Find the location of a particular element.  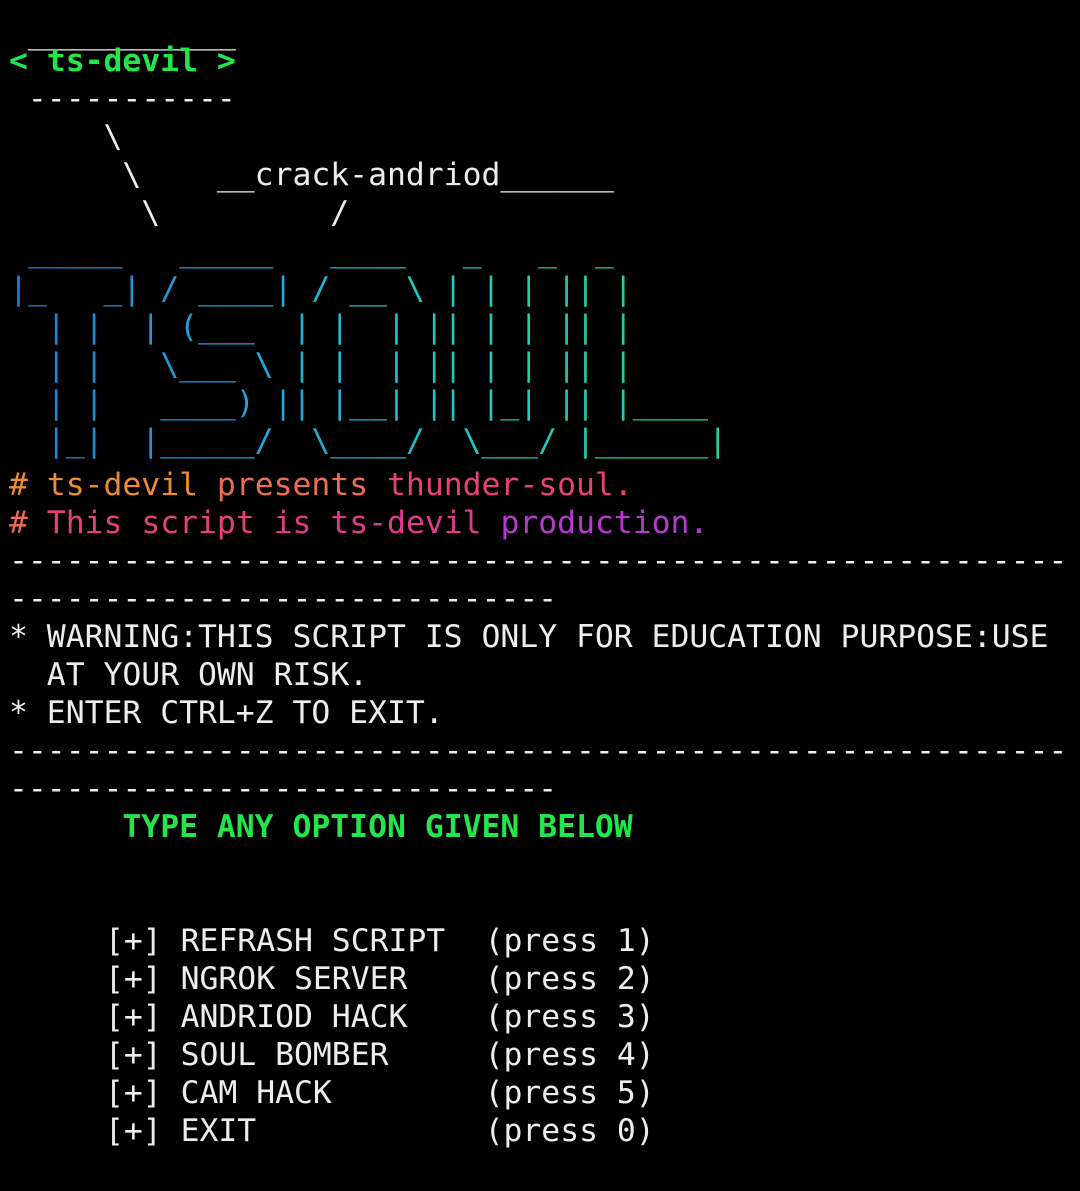

cowsay-stem-2: \ __crack-andriod______ is located at coordinates (311, 175).